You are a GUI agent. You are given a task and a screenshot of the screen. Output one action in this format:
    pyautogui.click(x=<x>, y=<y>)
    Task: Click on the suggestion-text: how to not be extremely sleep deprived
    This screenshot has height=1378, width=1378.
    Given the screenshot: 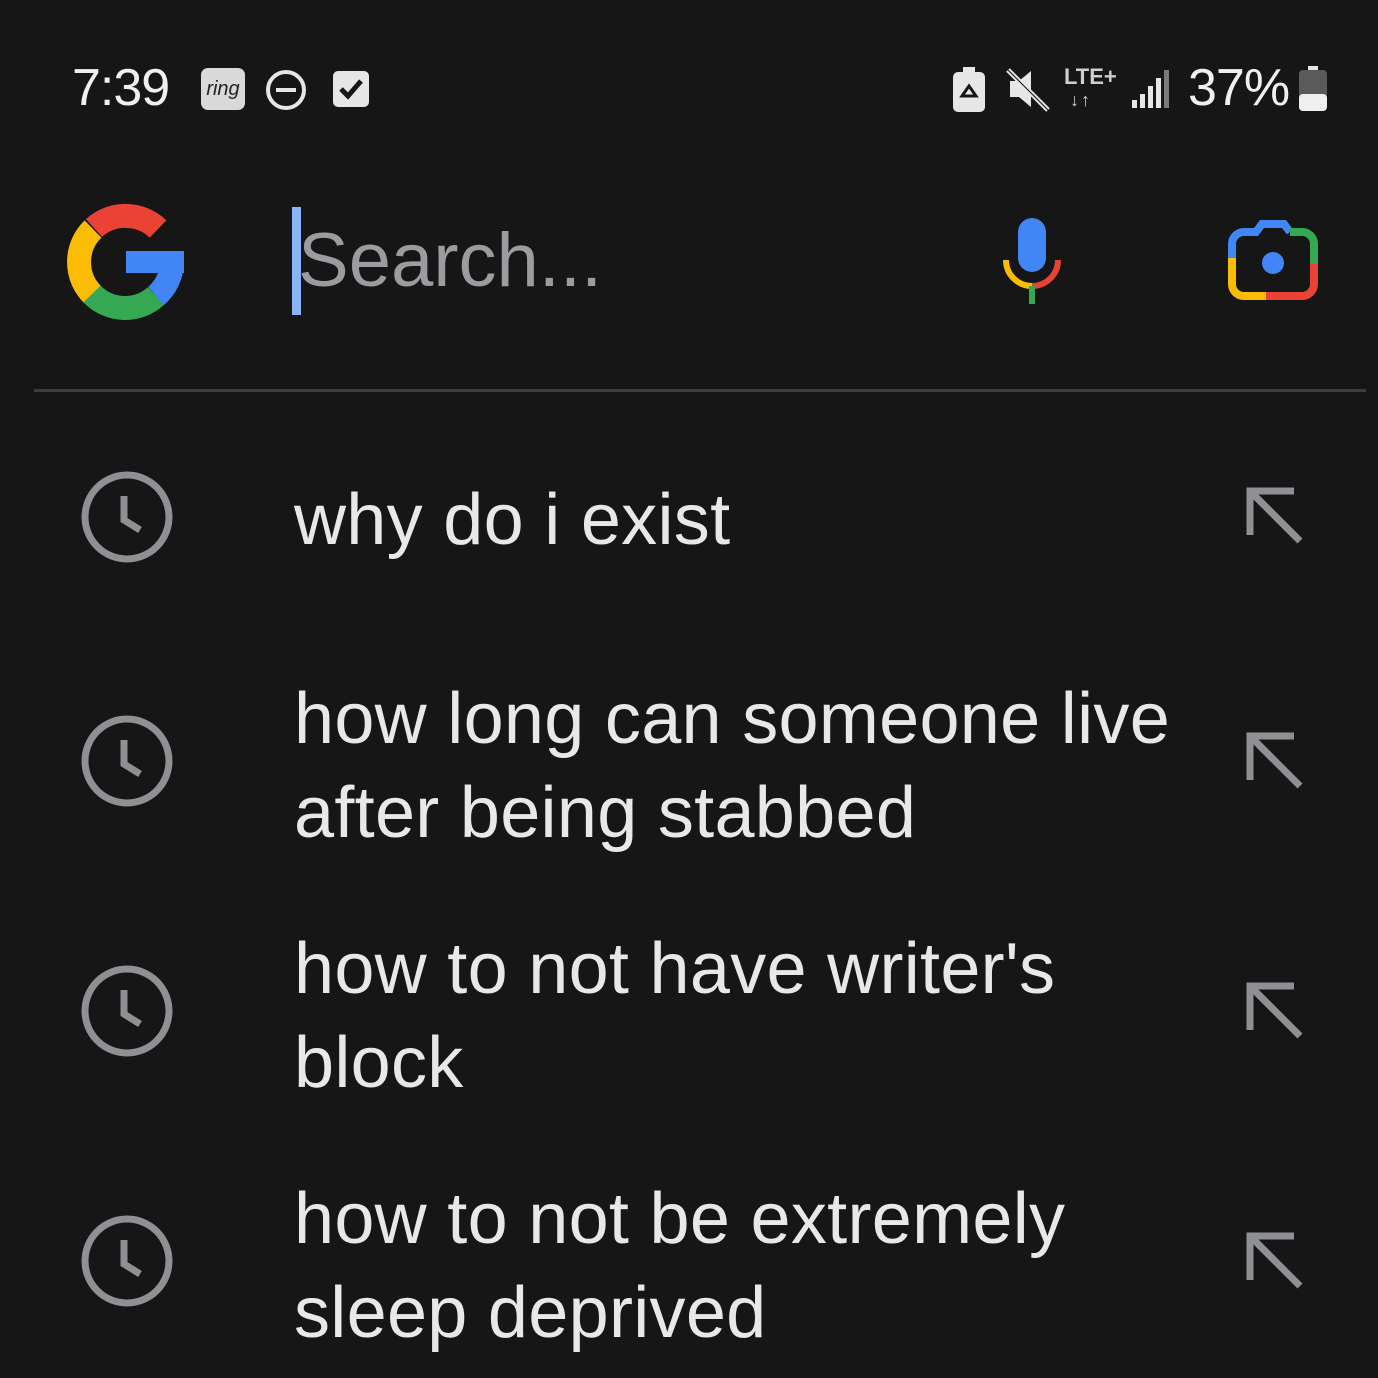 What is the action you would take?
    pyautogui.click(x=680, y=1266)
    